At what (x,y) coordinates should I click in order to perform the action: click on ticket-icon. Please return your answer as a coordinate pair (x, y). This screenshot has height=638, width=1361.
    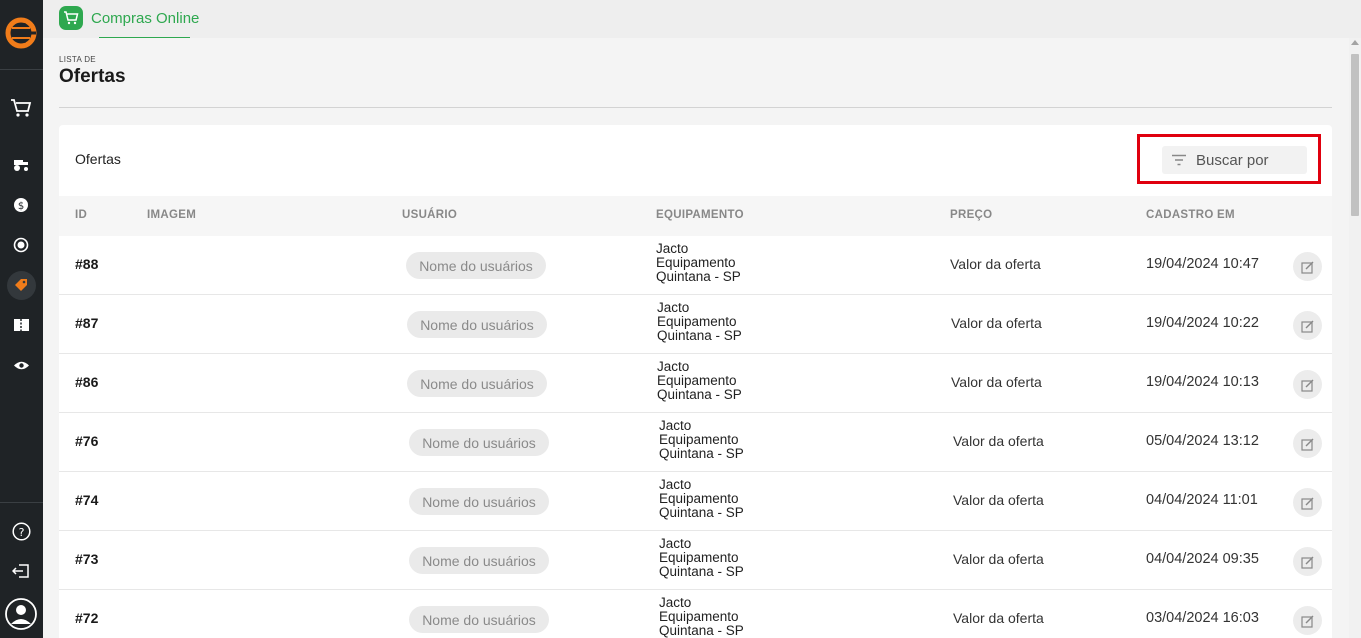
    Looking at the image, I should click on (21, 325).